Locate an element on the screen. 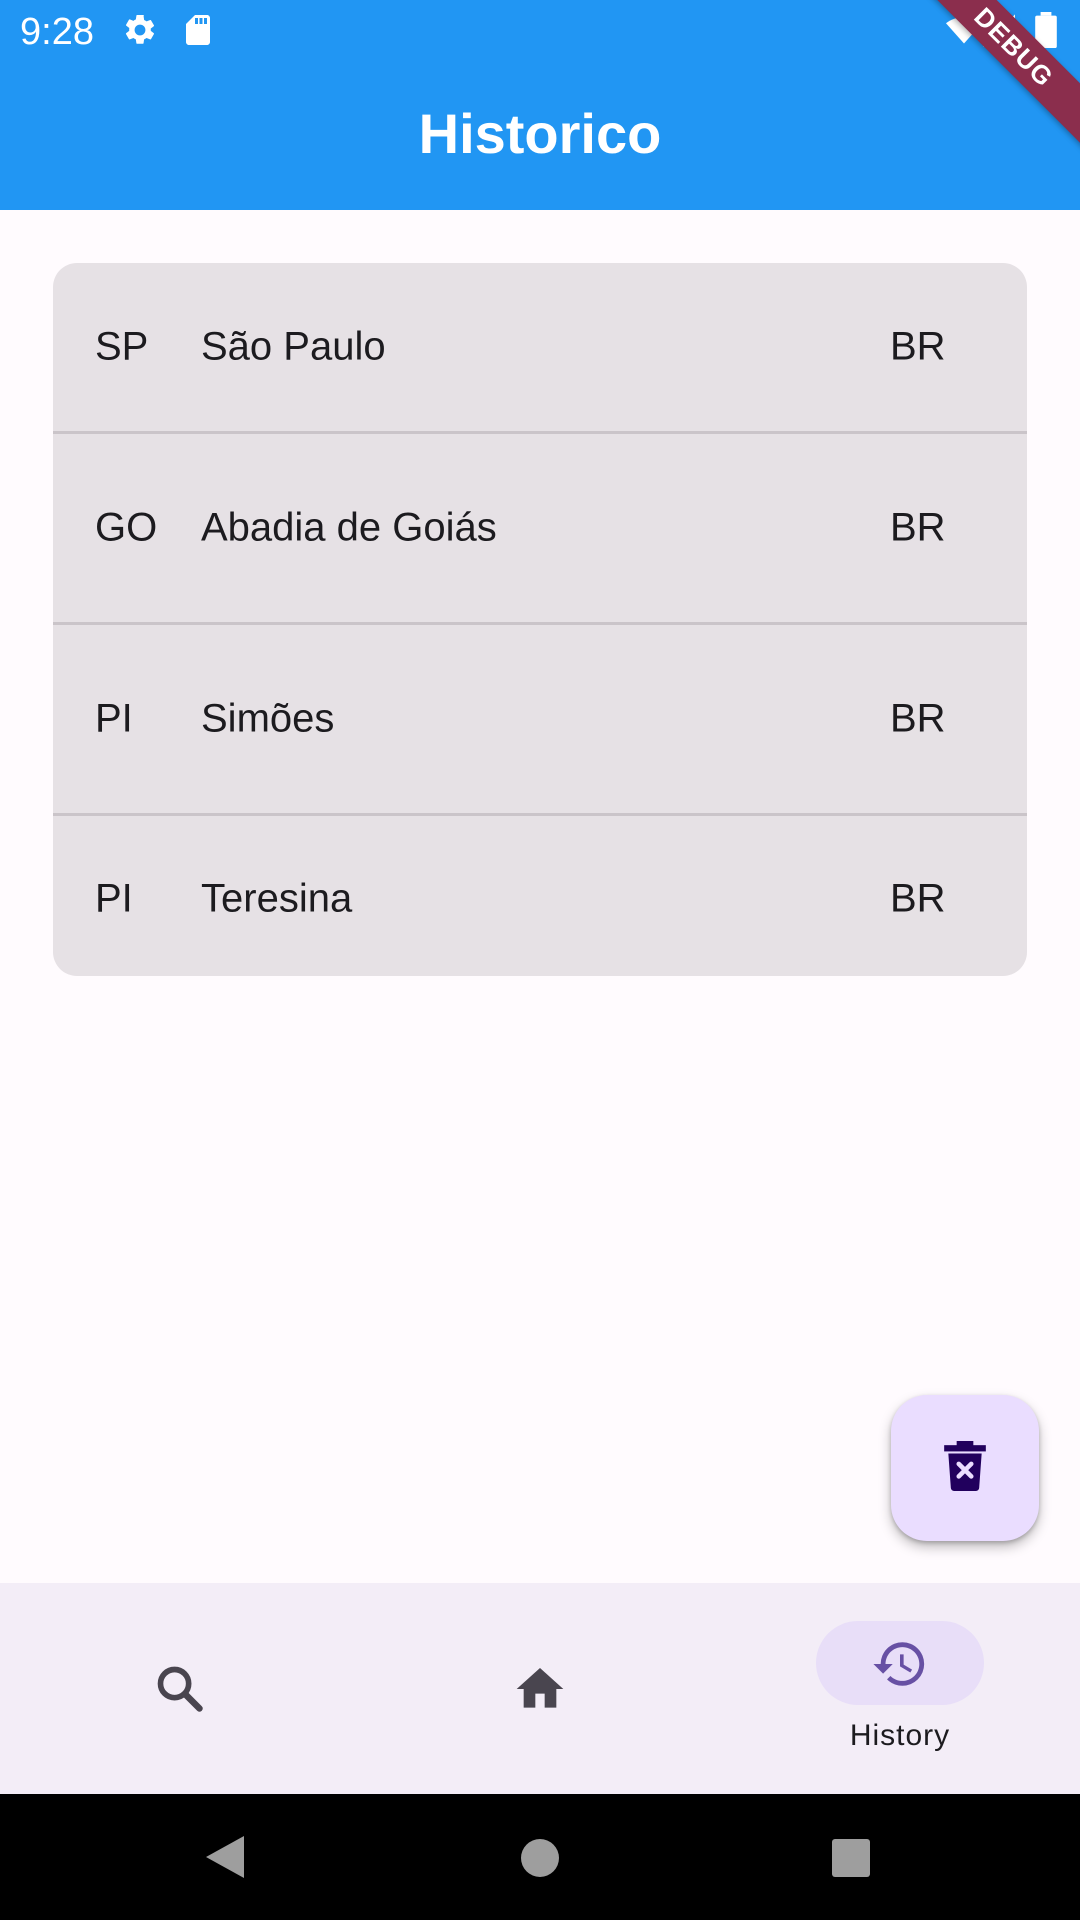 The height and width of the screenshot is (1920, 1080). nav-label-history: History is located at coordinates (900, 1735).